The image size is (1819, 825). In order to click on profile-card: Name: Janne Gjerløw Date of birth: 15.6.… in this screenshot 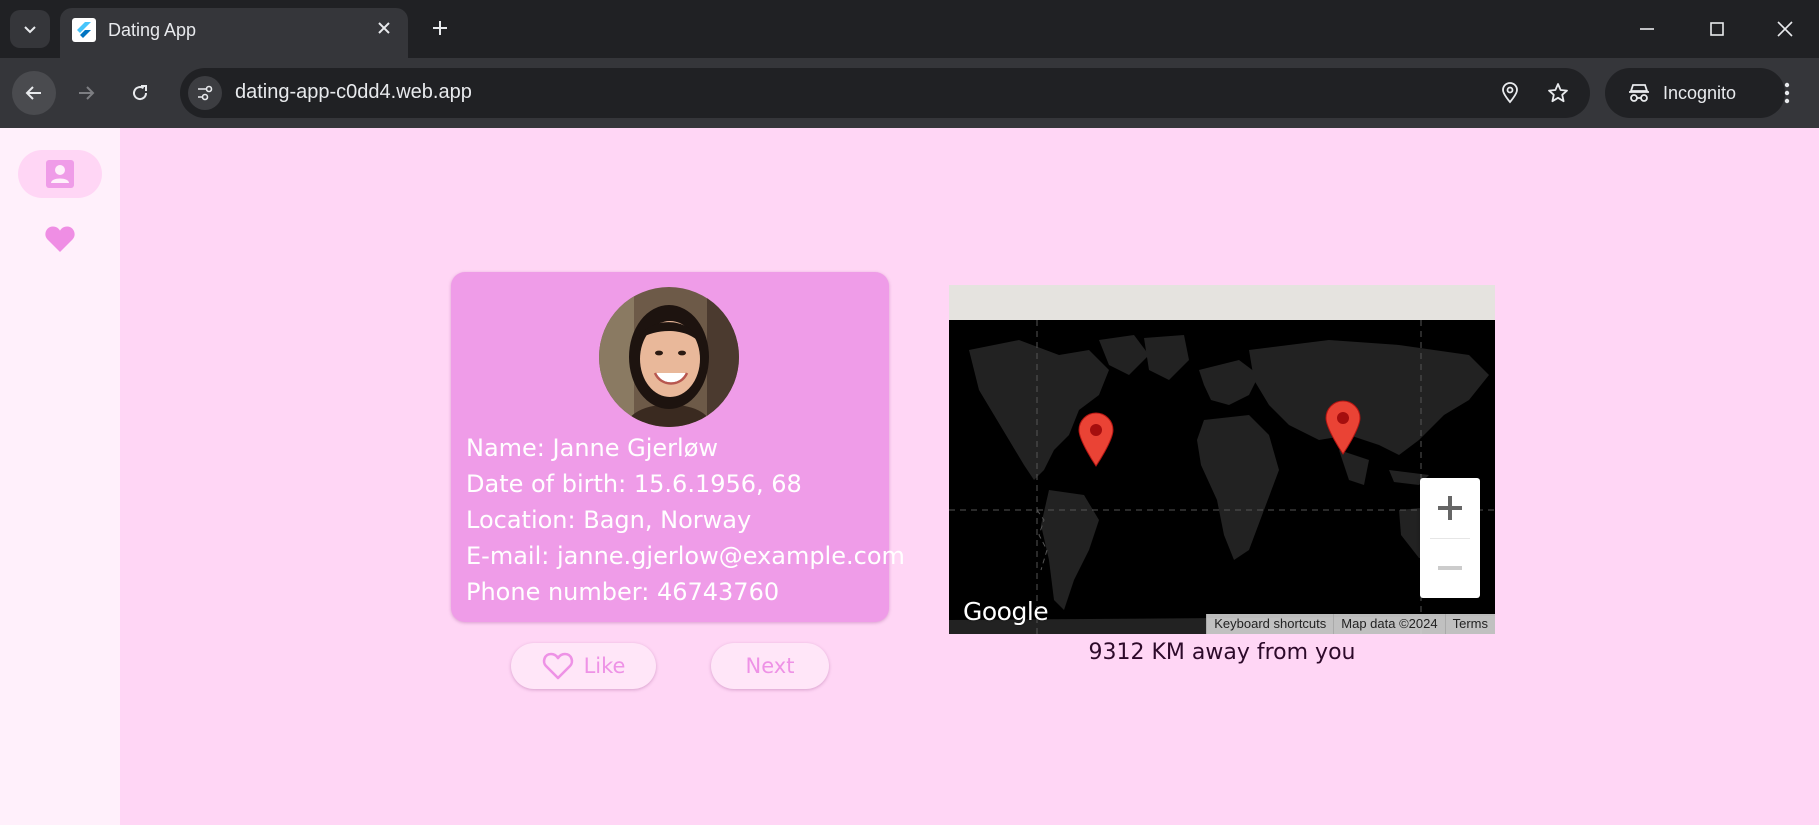, I will do `click(678, 447)`.